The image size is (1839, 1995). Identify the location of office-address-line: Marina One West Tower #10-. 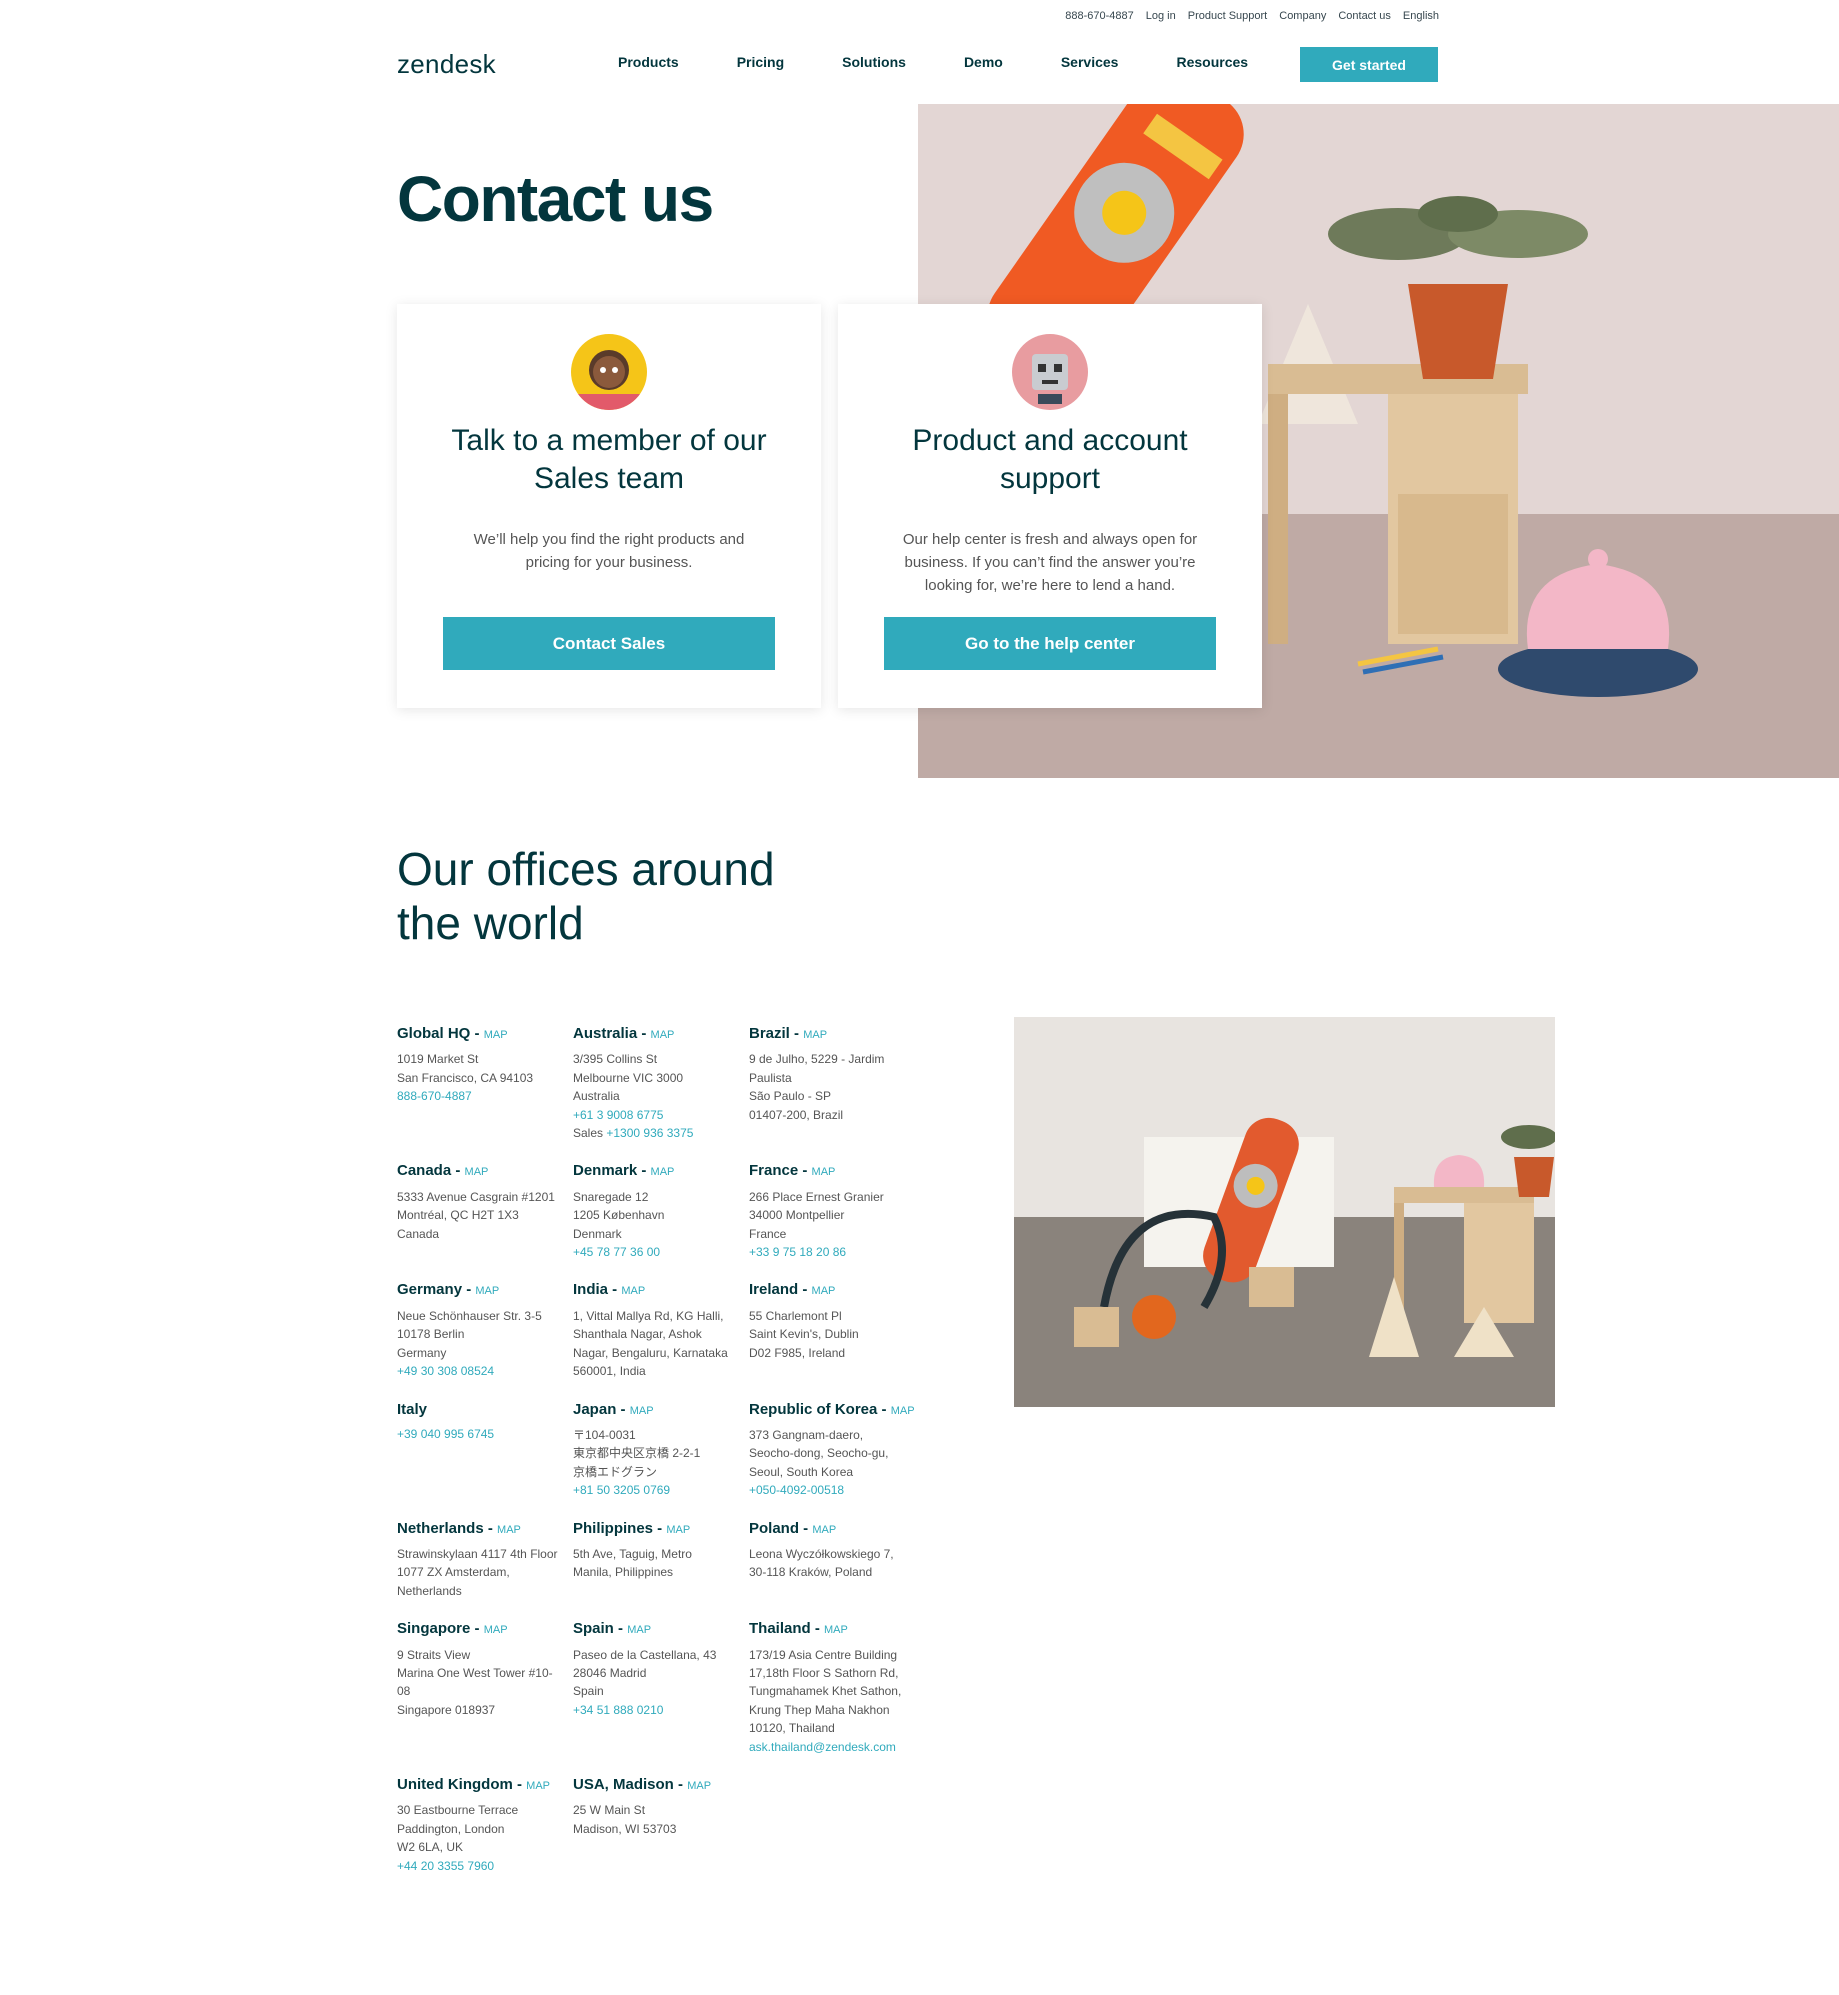
(475, 1672).